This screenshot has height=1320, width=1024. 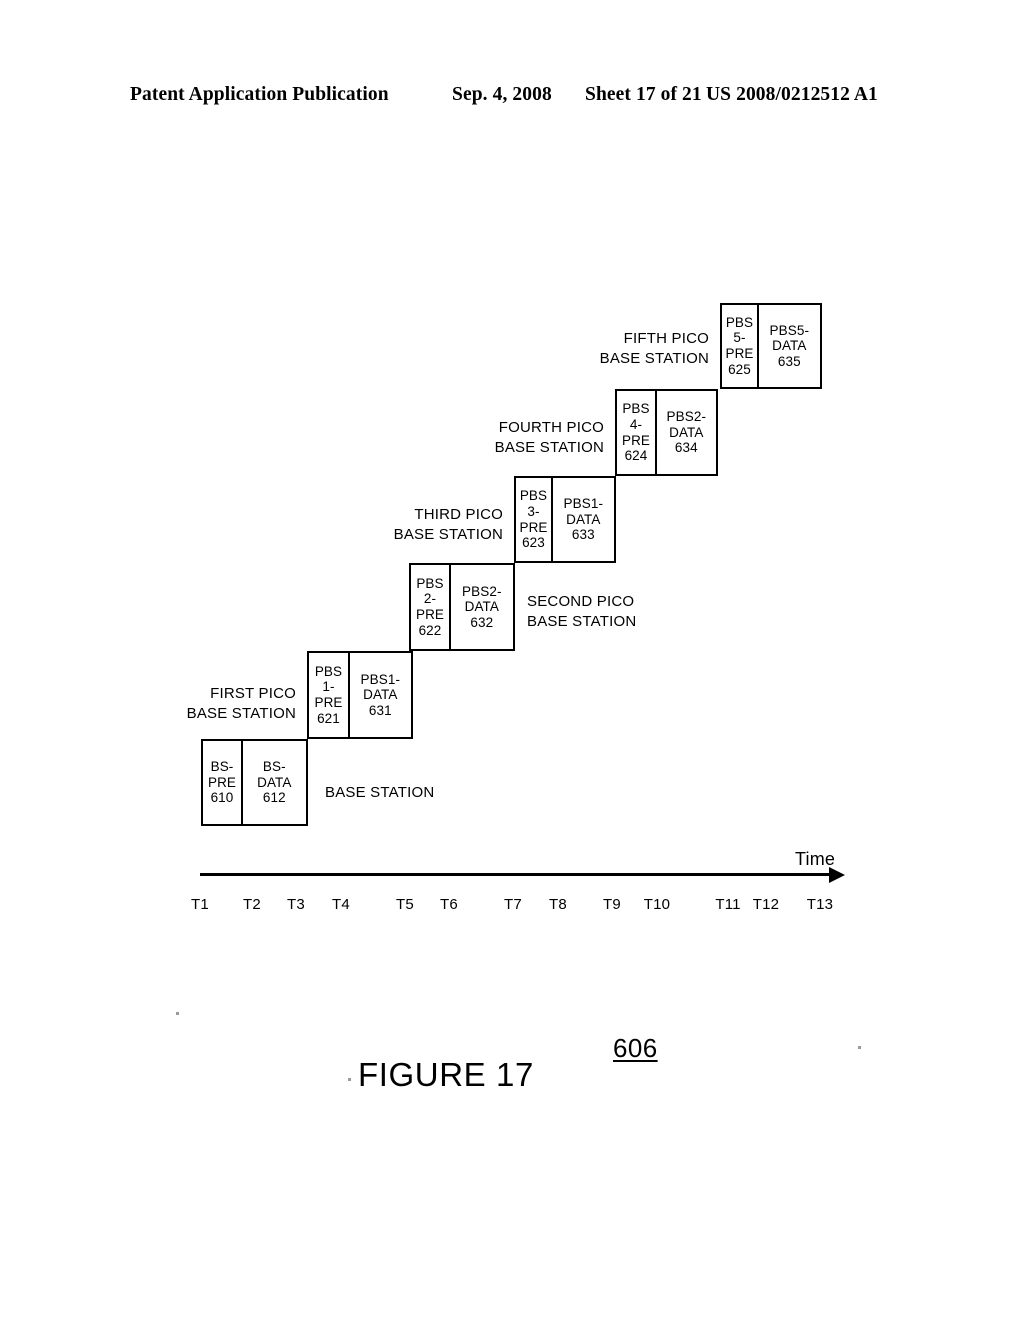 What do you see at coordinates (837, 874) in the screenshot?
I see `time-axis-arrow-icon` at bounding box center [837, 874].